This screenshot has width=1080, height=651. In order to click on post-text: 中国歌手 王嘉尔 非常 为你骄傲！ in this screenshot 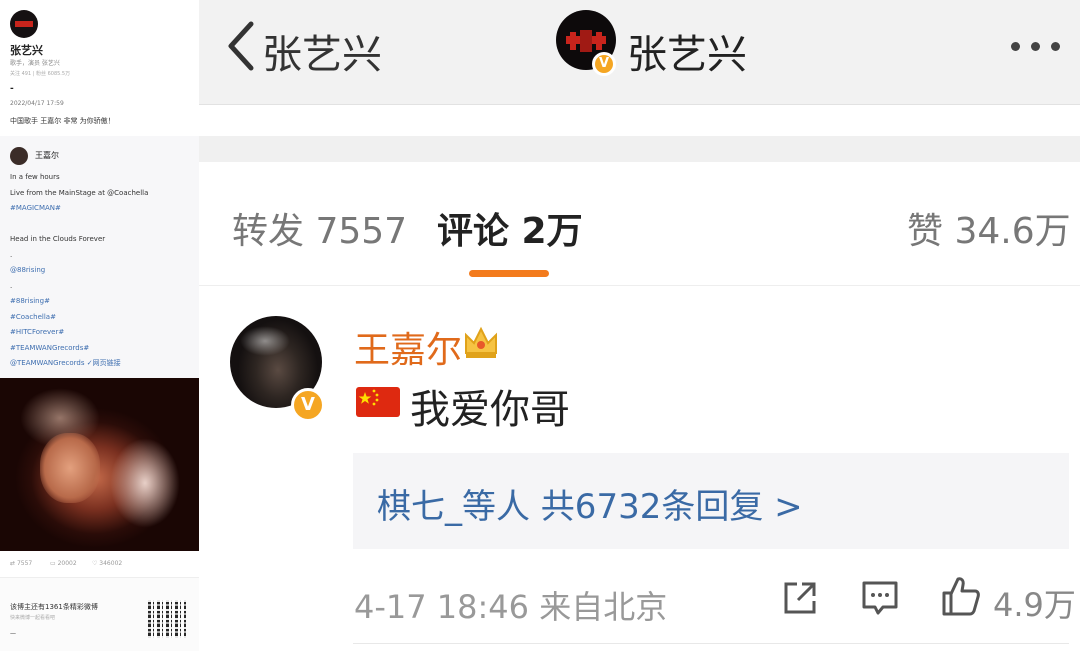, I will do `click(62, 121)`.